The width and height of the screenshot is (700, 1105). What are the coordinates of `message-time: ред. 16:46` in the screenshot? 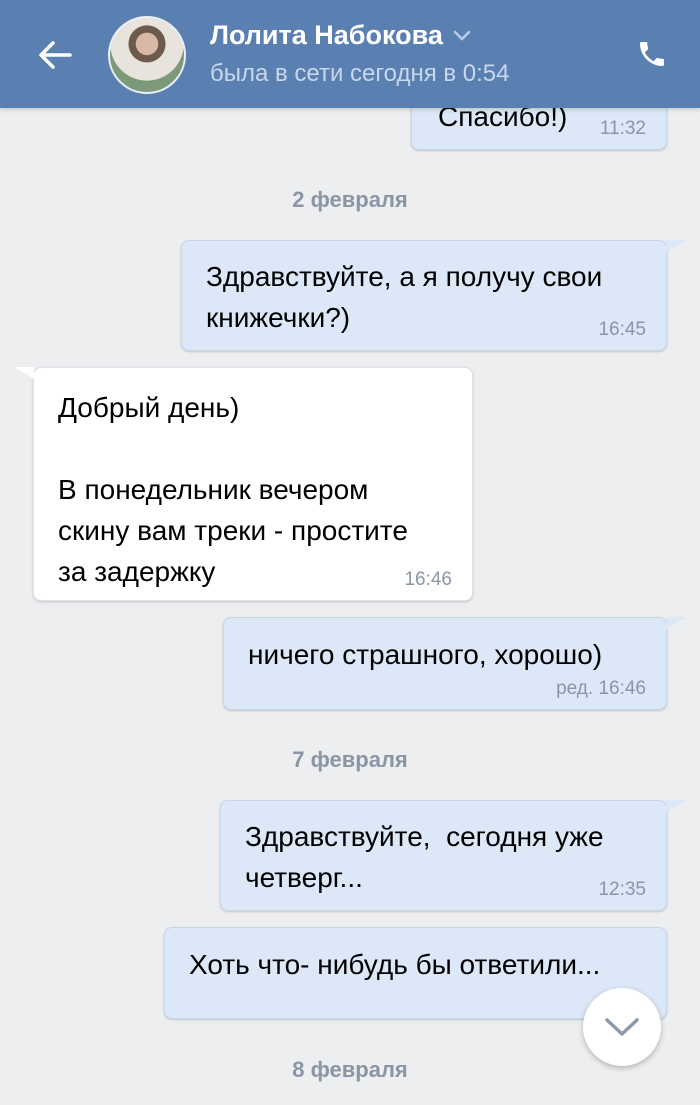 It's located at (601, 688).